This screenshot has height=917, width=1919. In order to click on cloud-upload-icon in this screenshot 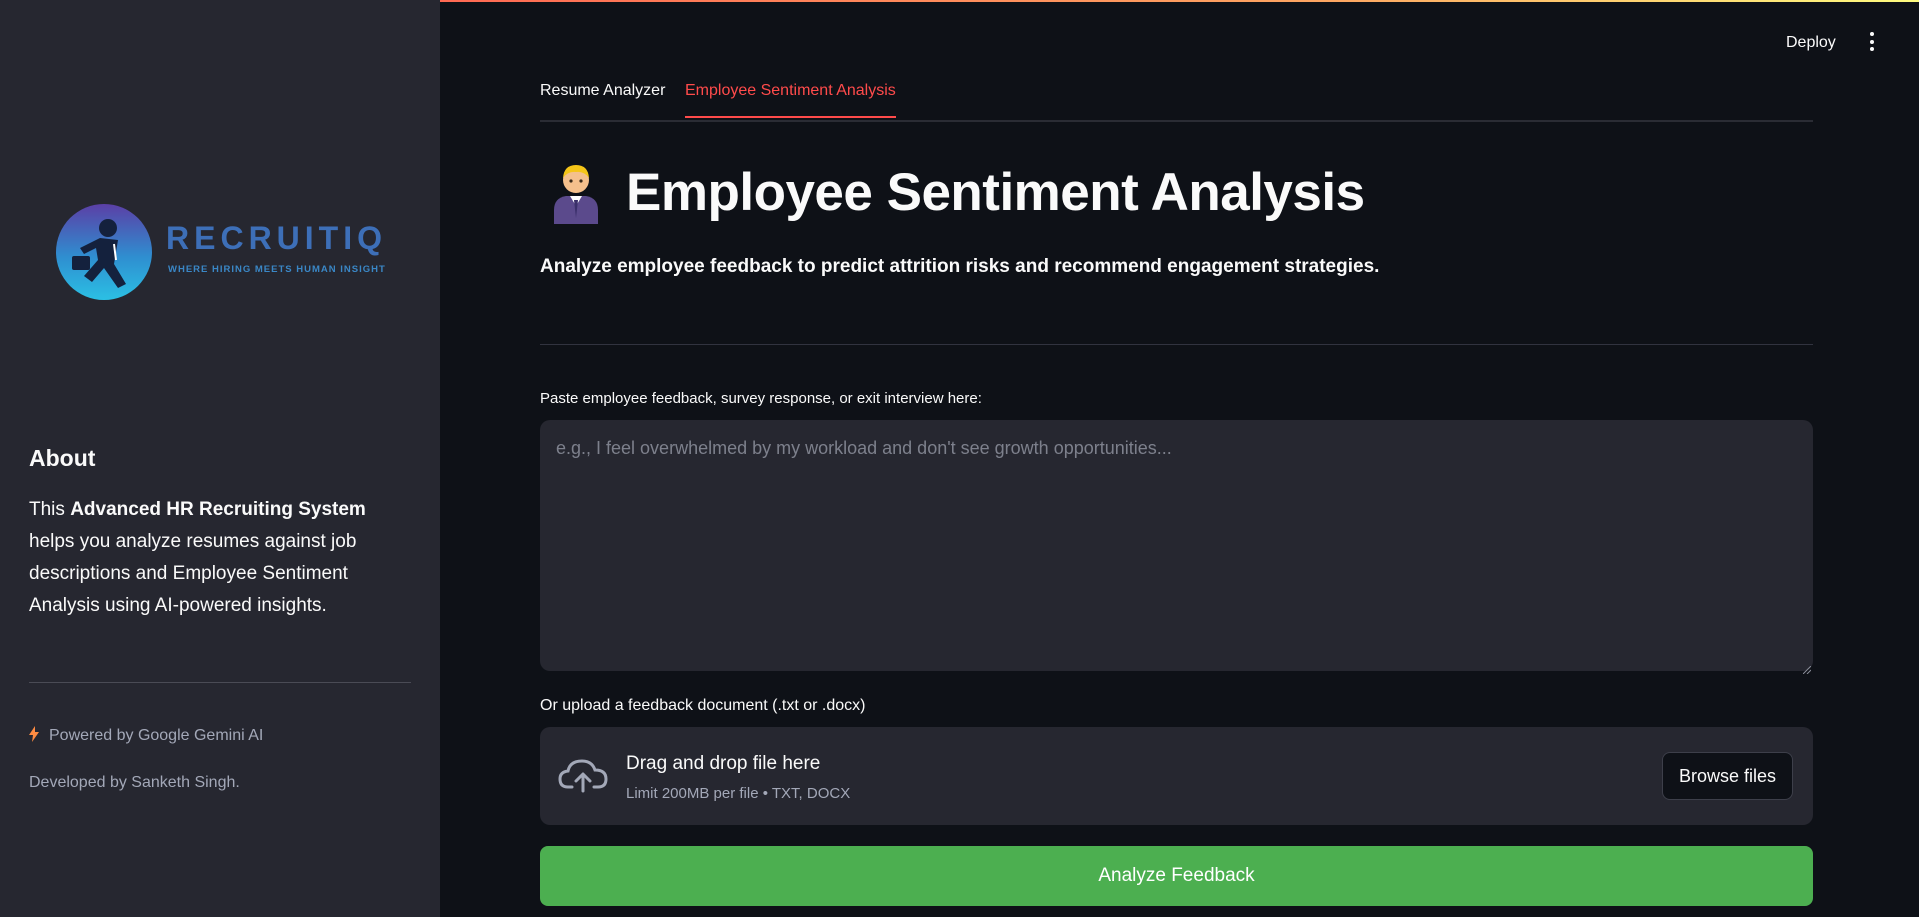, I will do `click(583, 775)`.